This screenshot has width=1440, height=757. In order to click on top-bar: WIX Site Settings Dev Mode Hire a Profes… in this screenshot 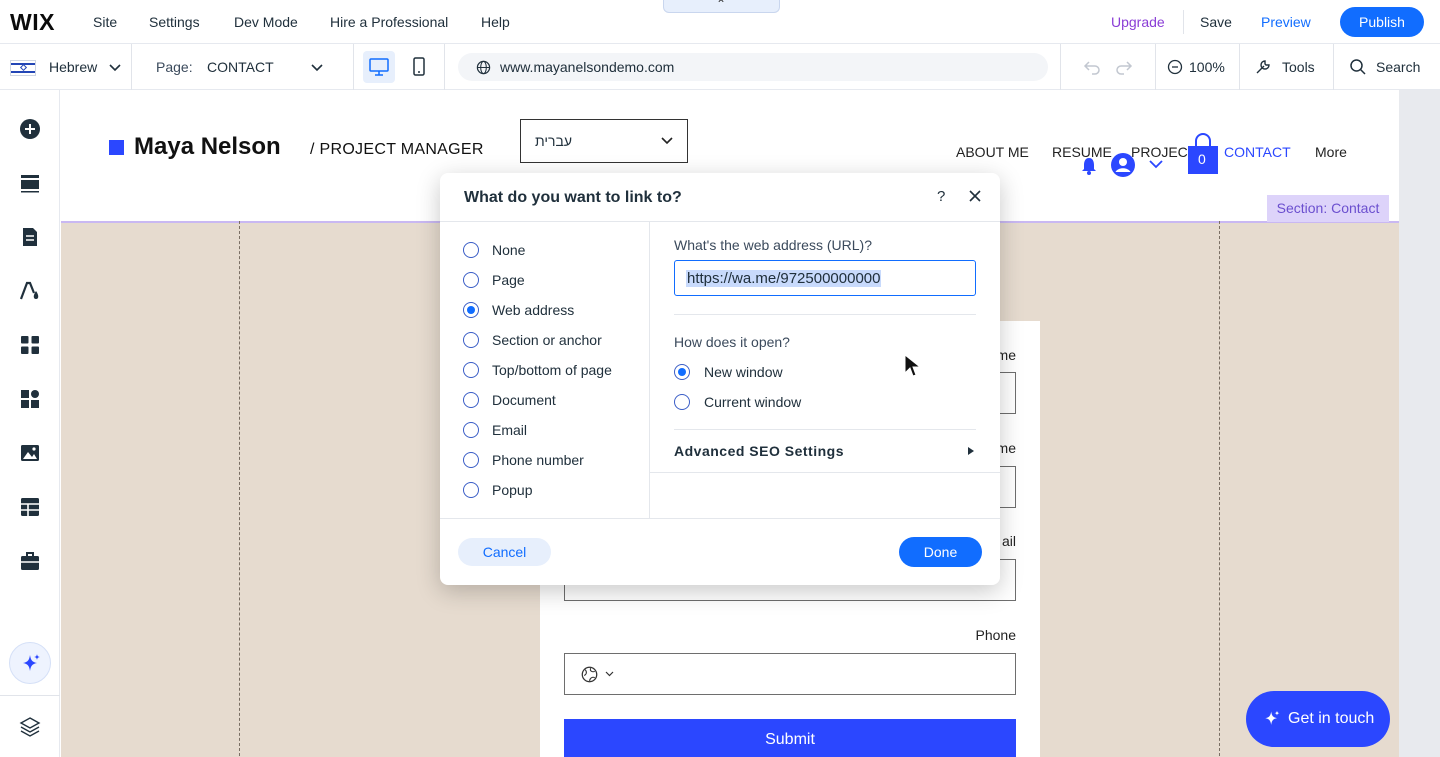, I will do `click(720, 22)`.